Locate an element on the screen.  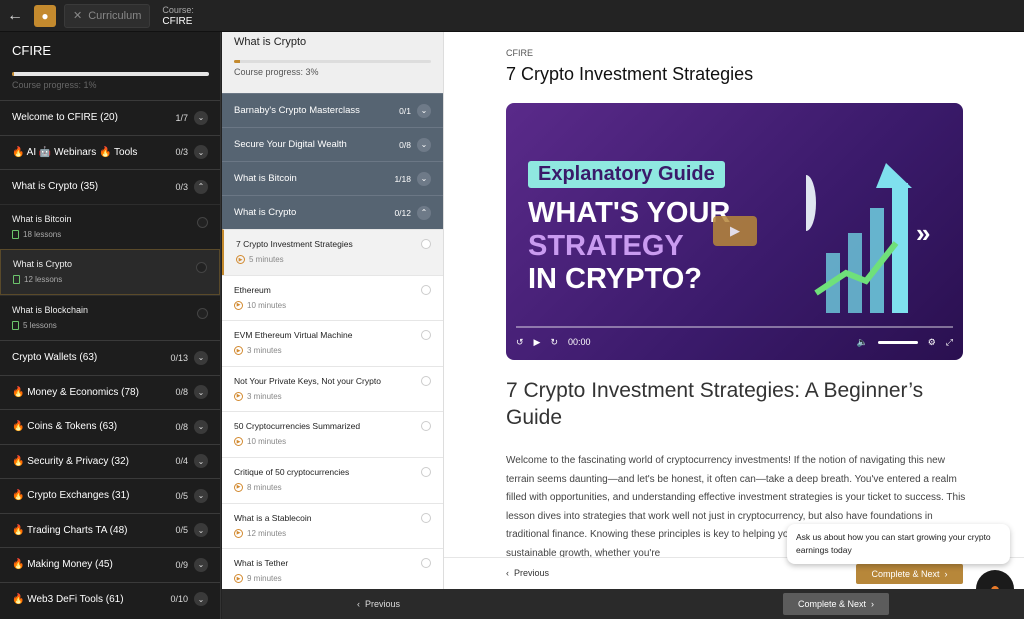
double-chevron-icon: » is located at coordinates (923, 233).